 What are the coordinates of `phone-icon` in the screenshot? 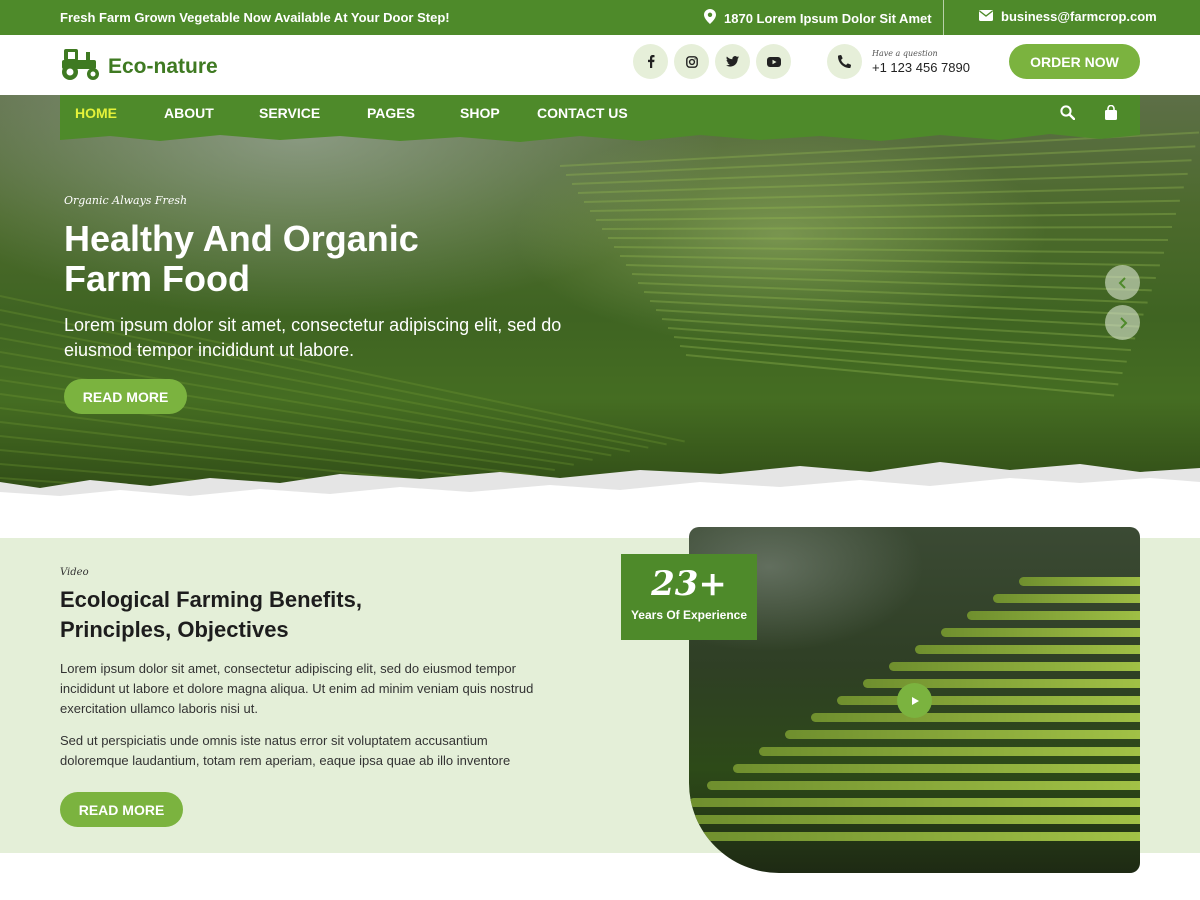 It's located at (844, 61).